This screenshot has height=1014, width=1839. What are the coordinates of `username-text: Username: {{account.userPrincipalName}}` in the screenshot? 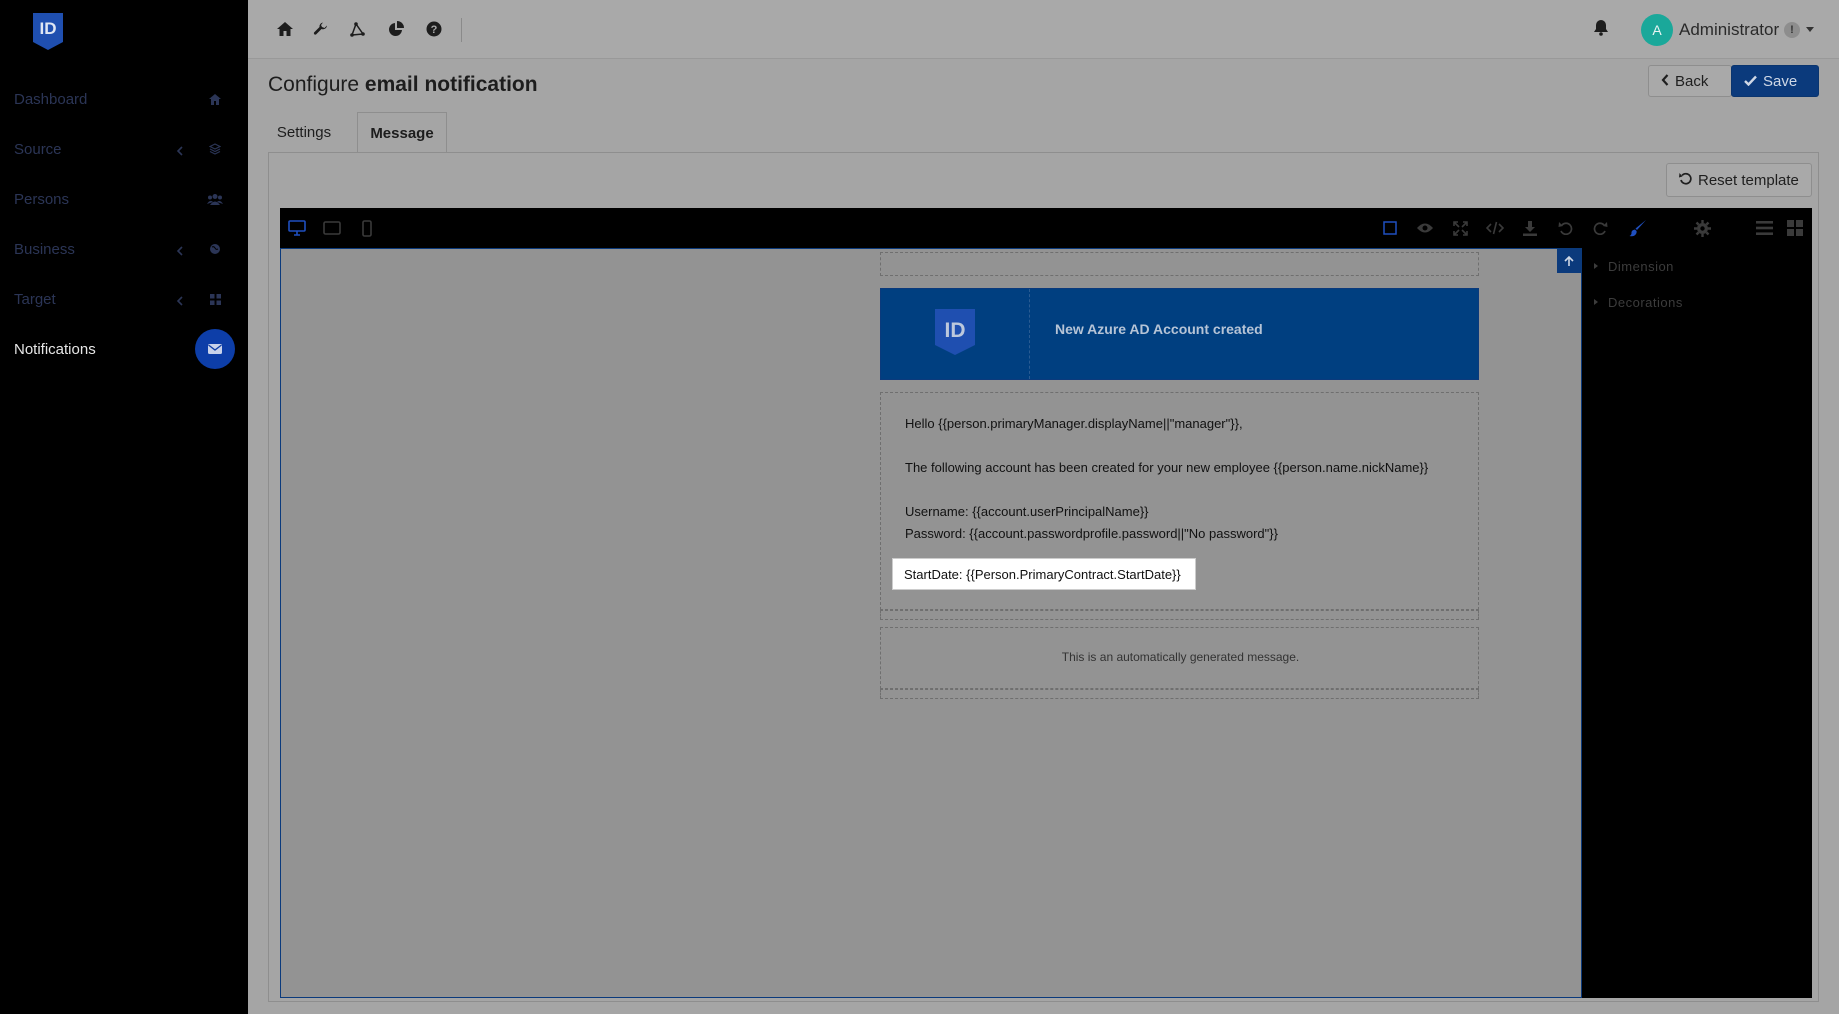 It's located at (1027, 511).